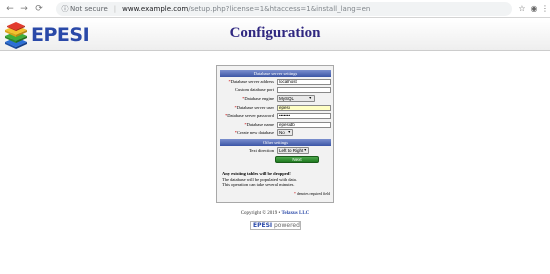 The width and height of the screenshot is (550, 274). Describe the element at coordinates (293, 150) in the screenshot. I see `text-direction-select: Left to Right ▼` at that location.